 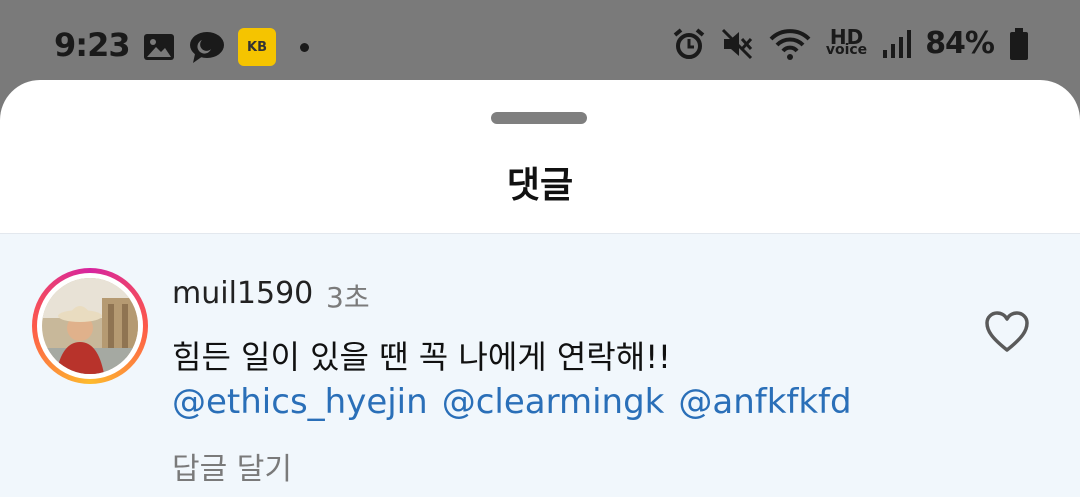 What do you see at coordinates (257, 47) in the screenshot?
I see `kb-bank-icon: KB` at bounding box center [257, 47].